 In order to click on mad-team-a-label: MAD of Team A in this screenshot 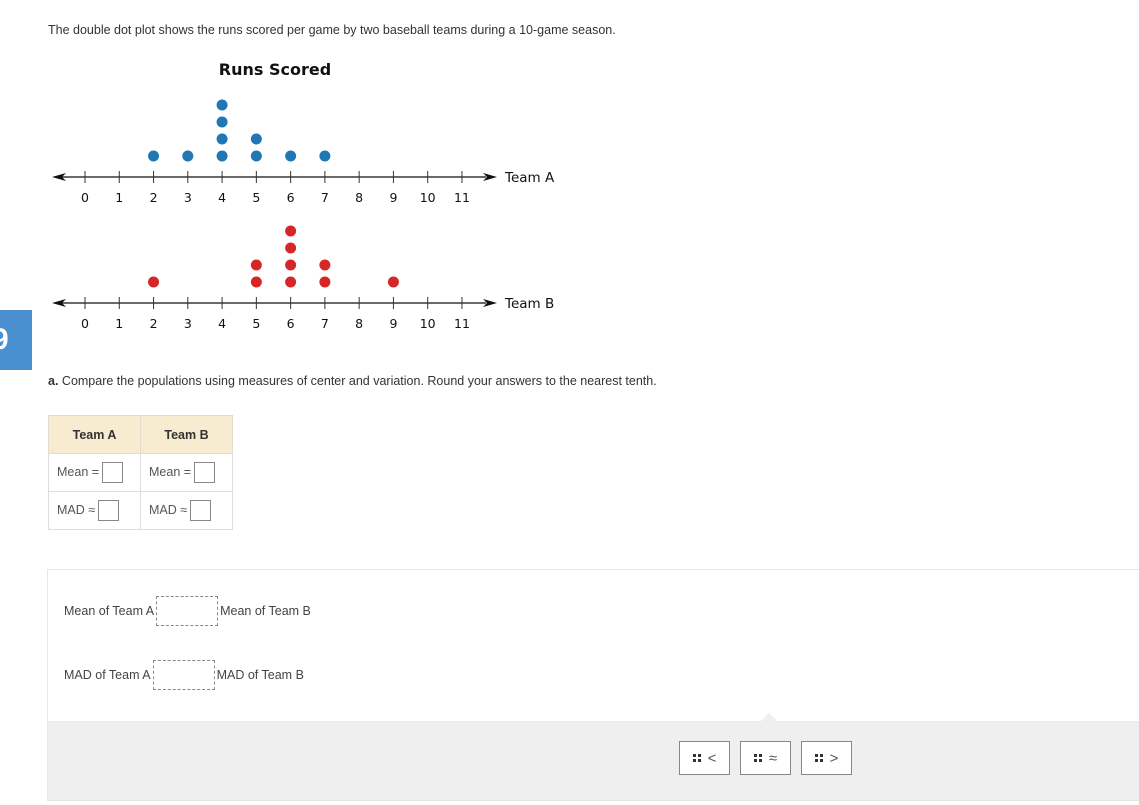, I will do `click(107, 675)`.